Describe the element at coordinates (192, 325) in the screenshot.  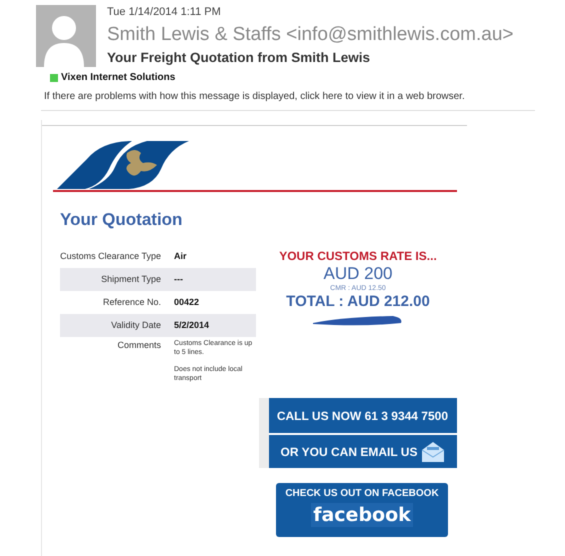
I see `field-value: 5/2/2014` at that location.